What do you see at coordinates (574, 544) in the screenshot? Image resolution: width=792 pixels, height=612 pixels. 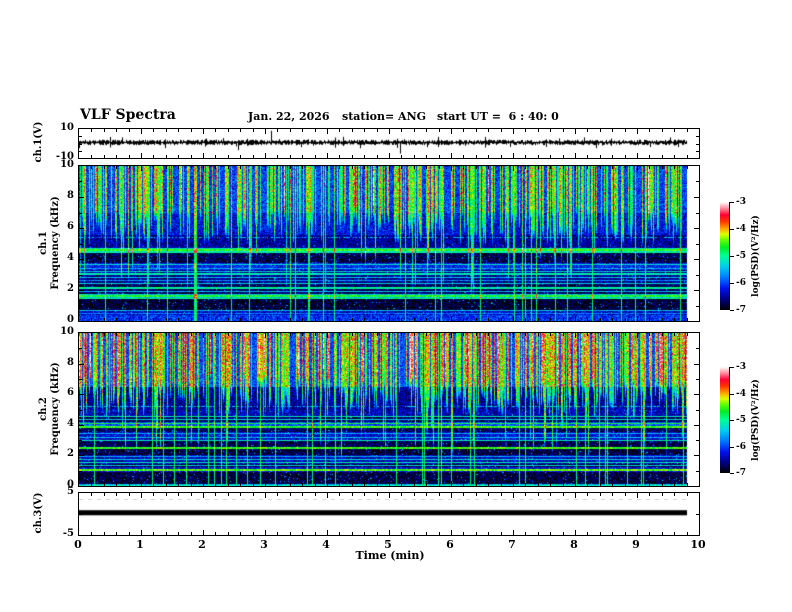 I see `x-tick-label: 8` at bounding box center [574, 544].